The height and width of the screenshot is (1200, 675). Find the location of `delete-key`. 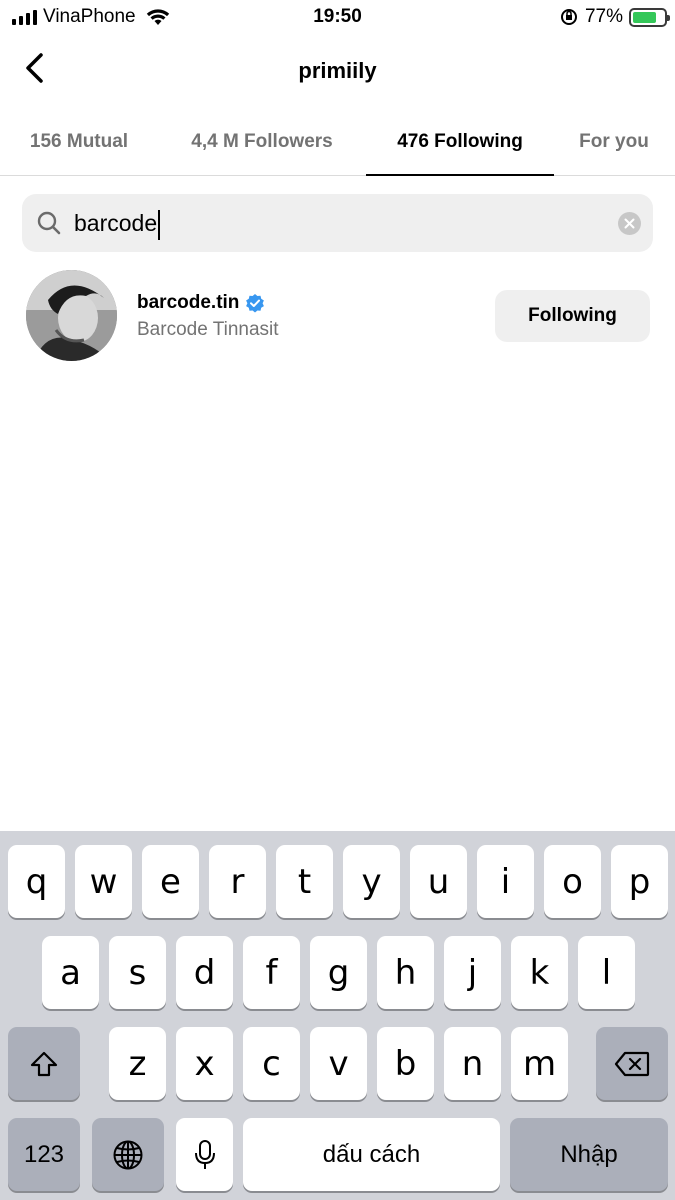

delete-key is located at coordinates (632, 1063).